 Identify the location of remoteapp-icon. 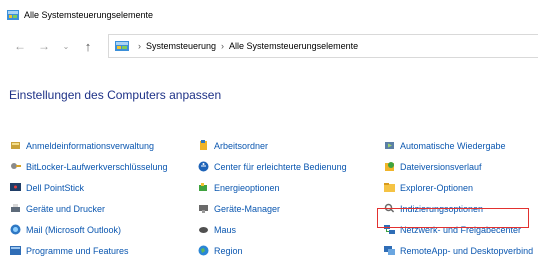
(389, 250).